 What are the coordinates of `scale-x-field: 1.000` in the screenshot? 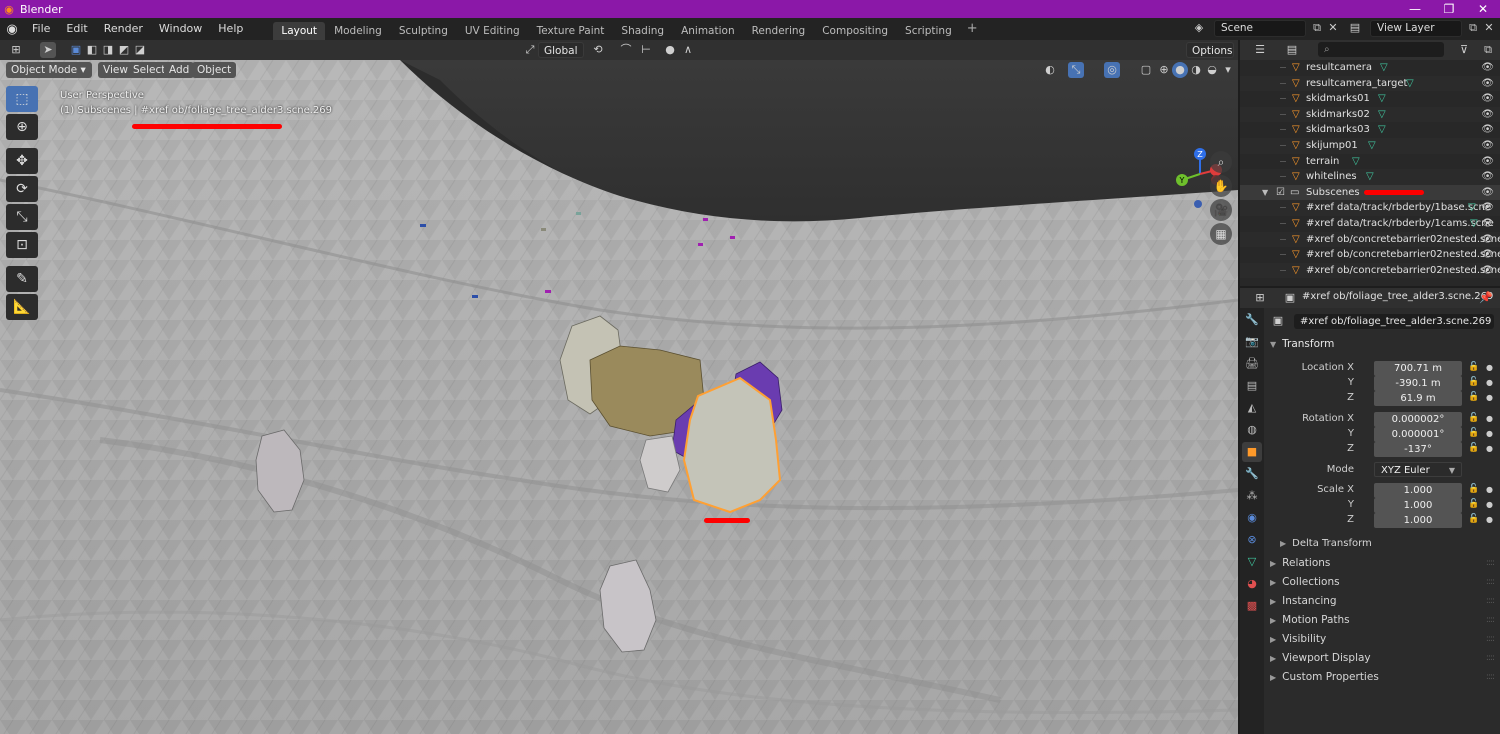 It's located at (1418, 490).